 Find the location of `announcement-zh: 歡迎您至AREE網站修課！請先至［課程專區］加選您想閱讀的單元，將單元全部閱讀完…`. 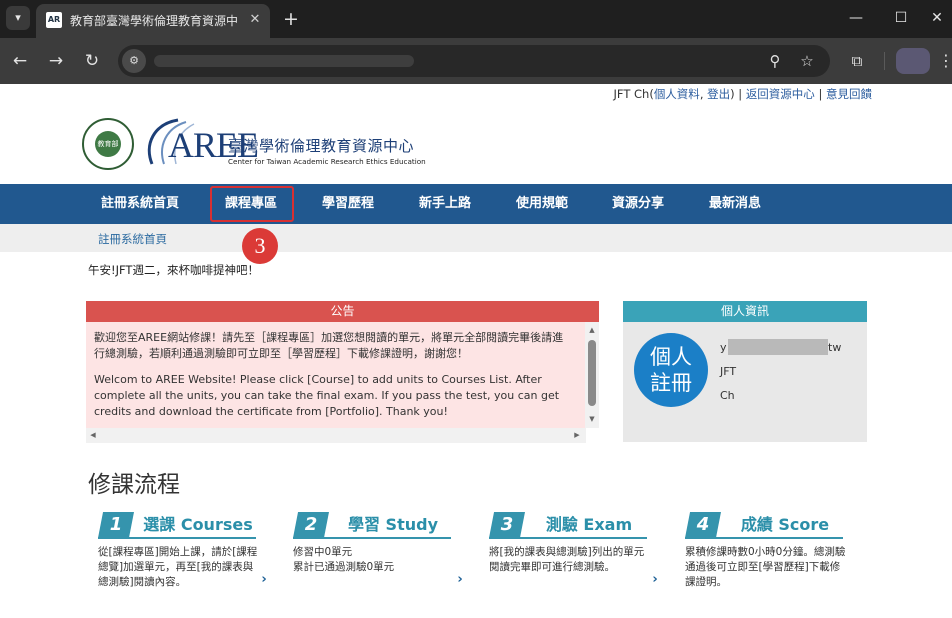

announcement-zh: 歡迎您至AREE網站修課！請先至［課程專區］加選您想閱讀的單元，將單元全部閱讀完… is located at coordinates (329, 345).